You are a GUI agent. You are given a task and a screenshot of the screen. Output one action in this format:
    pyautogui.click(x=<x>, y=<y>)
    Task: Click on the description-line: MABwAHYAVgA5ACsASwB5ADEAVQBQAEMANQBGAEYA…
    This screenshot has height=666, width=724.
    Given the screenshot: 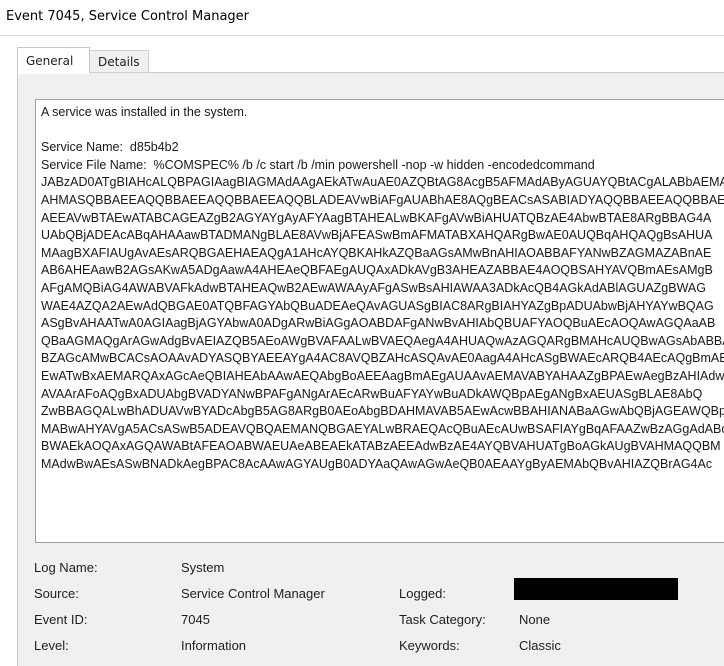 What is the action you would take?
    pyautogui.click(x=382, y=428)
    